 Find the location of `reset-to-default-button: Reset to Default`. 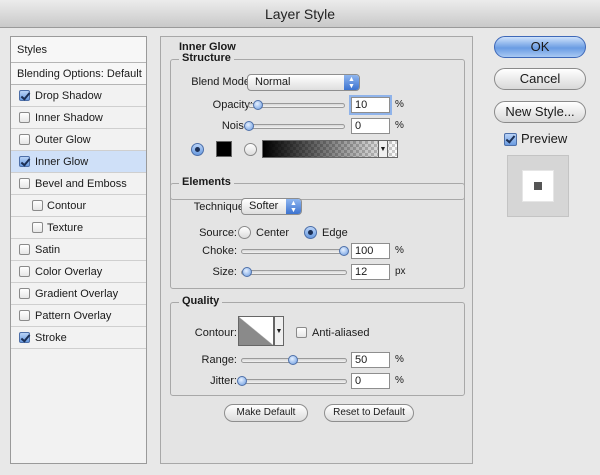

reset-to-default-button: Reset to Default is located at coordinates (369, 413).